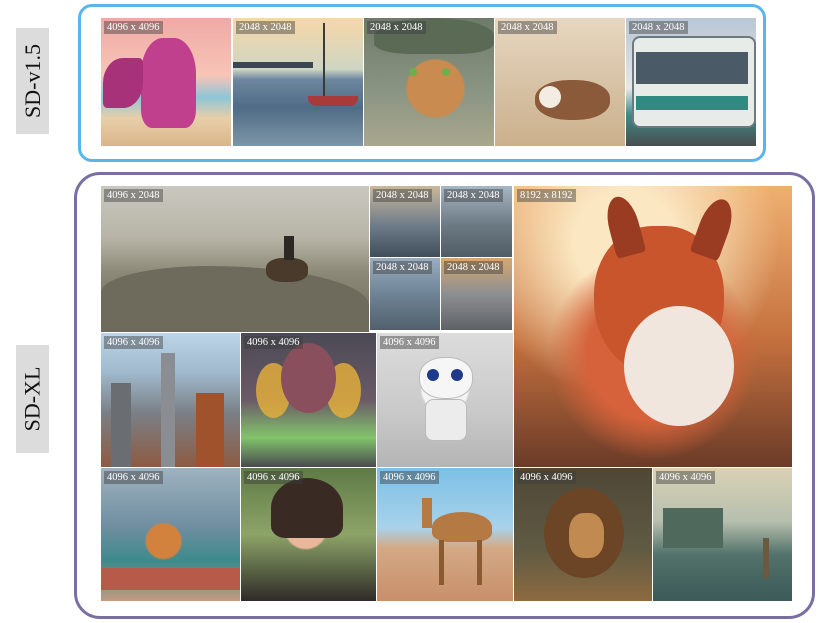 This screenshot has width=830, height=623. I want to click on bus-image: 2048 x 2048, so click(691, 82).